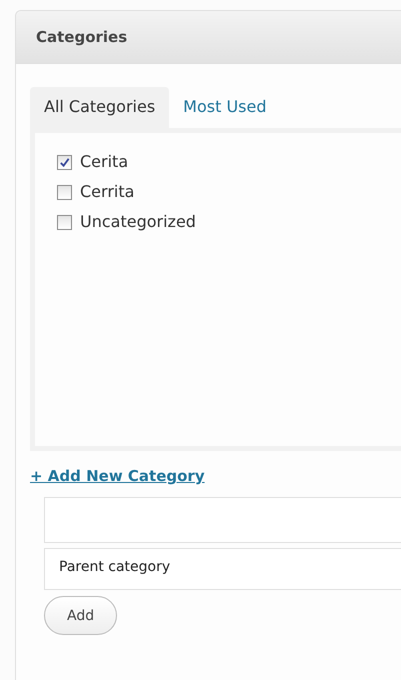  I want to click on category-label: Uncategorized, so click(138, 222).